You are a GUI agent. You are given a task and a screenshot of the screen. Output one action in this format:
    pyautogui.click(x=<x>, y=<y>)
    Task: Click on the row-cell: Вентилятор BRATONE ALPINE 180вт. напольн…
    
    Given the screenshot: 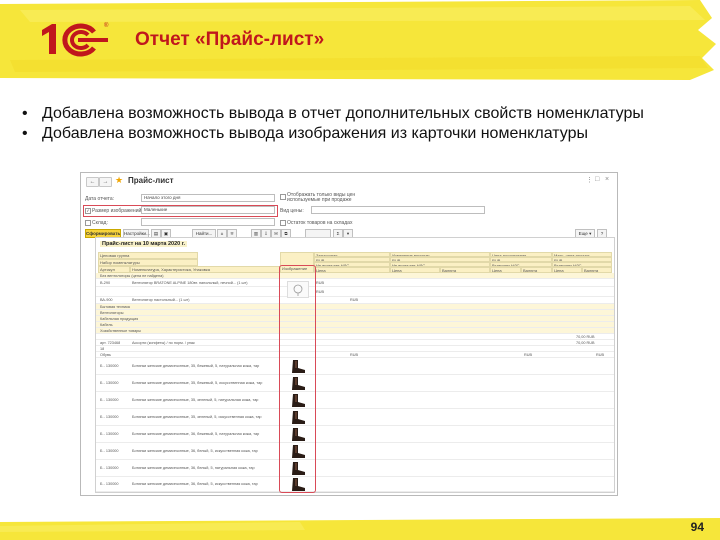 What is the action you would take?
    pyautogui.click(x=190, y=283)
    